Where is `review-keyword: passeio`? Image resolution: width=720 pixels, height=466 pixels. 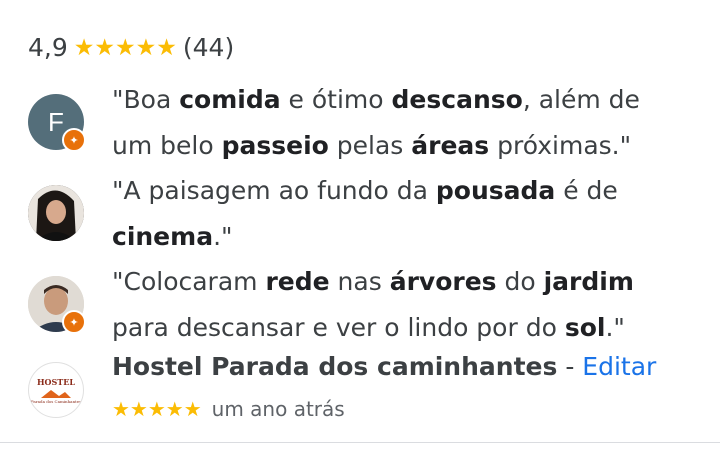
review-keyword: passeio is located at coordinates (275, 145).